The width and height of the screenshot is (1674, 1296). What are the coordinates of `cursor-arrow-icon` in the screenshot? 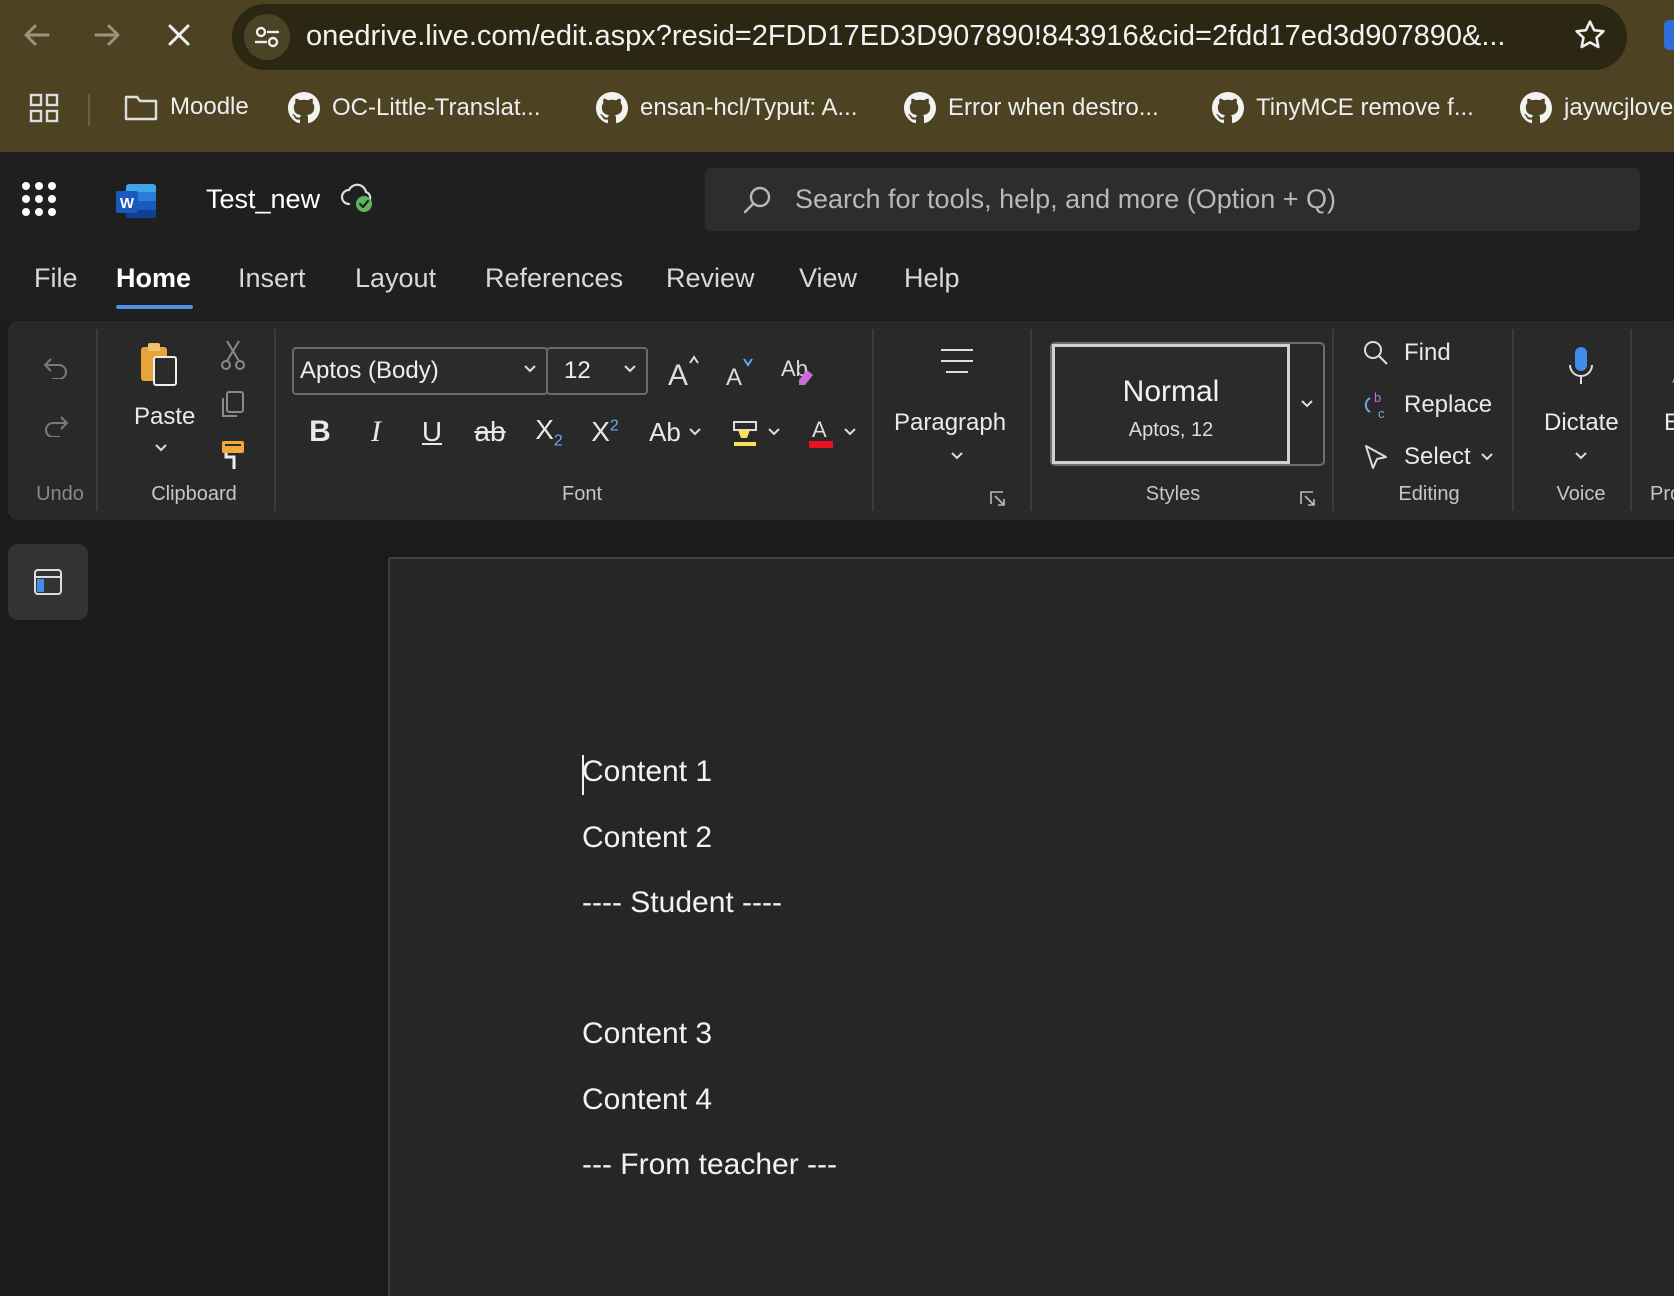 It's located at (1376, 457).